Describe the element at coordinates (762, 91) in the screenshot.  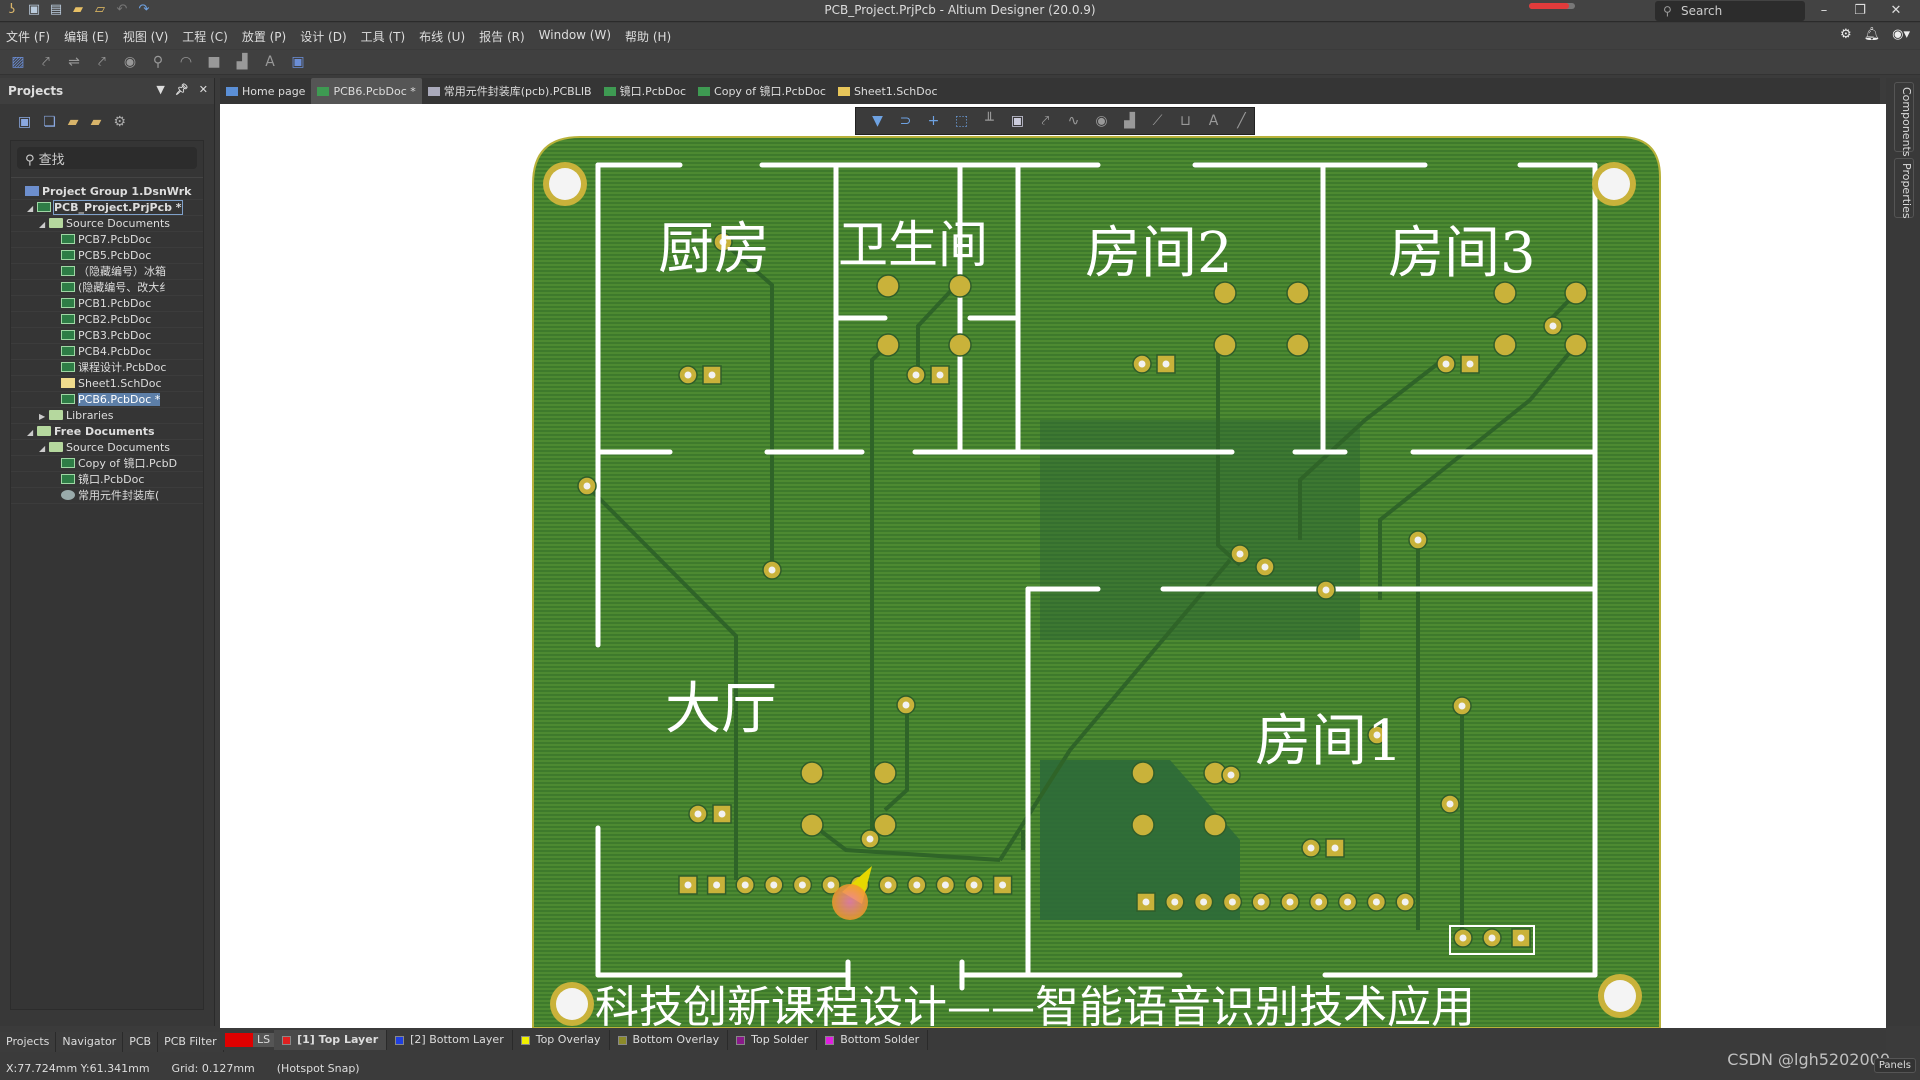
I see `doc-tab: Copy of 镜口.PcbDoc` at that location.